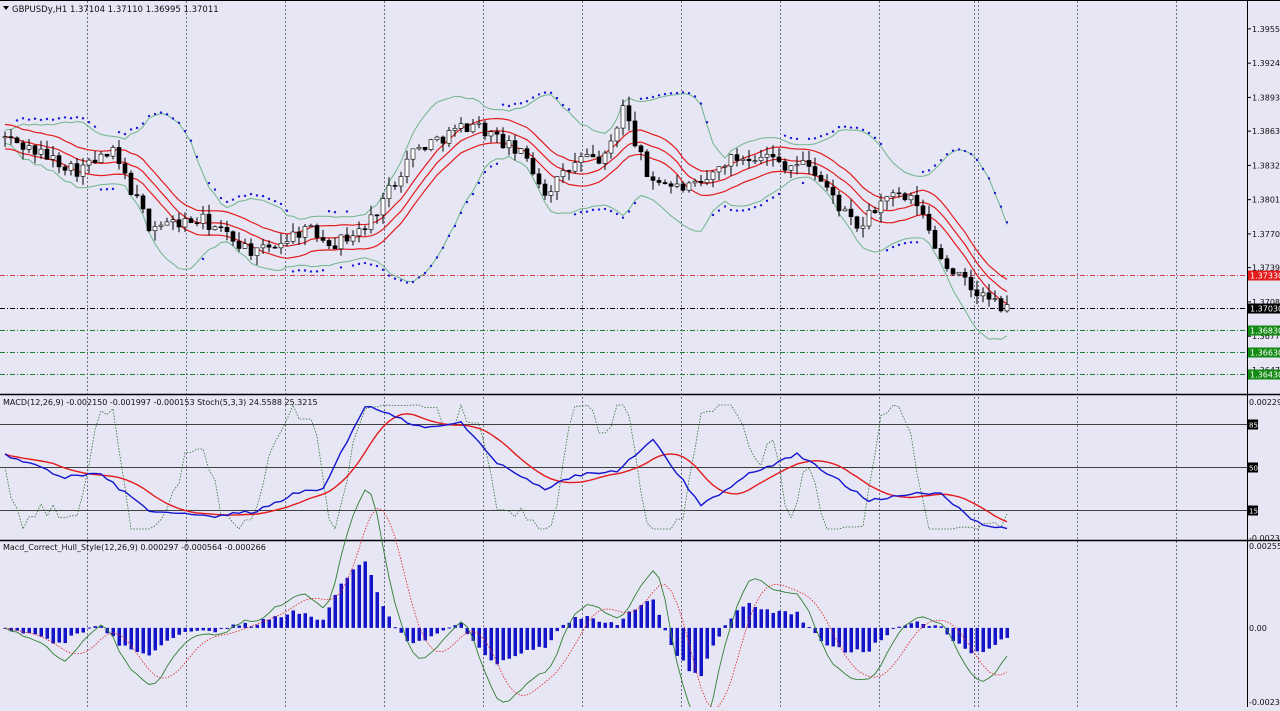  What do you see at coordinates (1265, 353) in the screenshot?
I see `price-tag-3: 1.36630` at bounding box center [1265, 353].